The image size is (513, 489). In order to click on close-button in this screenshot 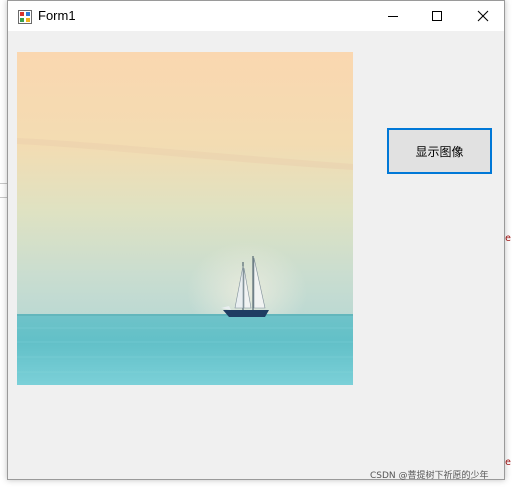, I will do `click(483, 16)`.